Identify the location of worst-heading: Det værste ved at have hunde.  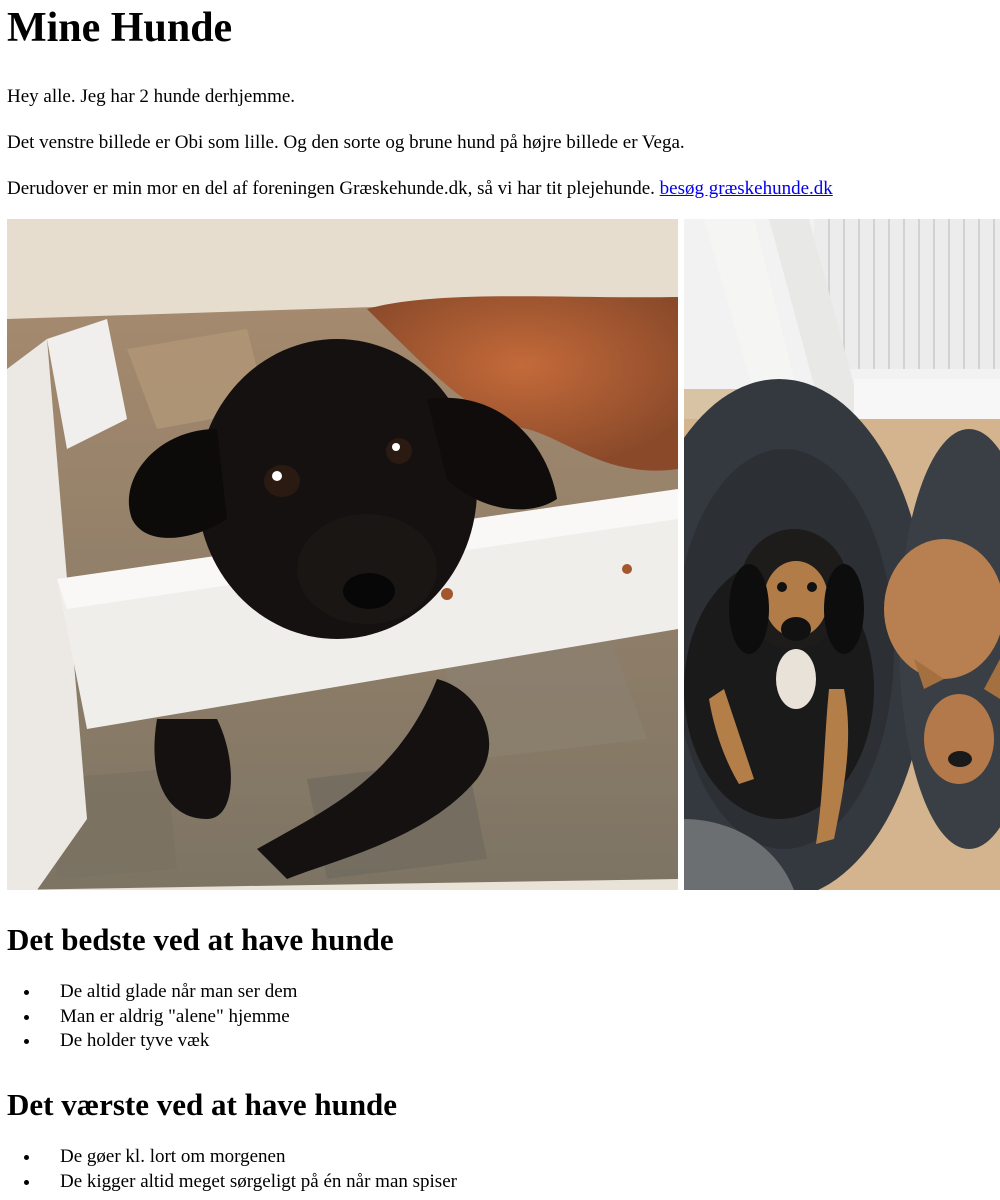
(202, 1104).